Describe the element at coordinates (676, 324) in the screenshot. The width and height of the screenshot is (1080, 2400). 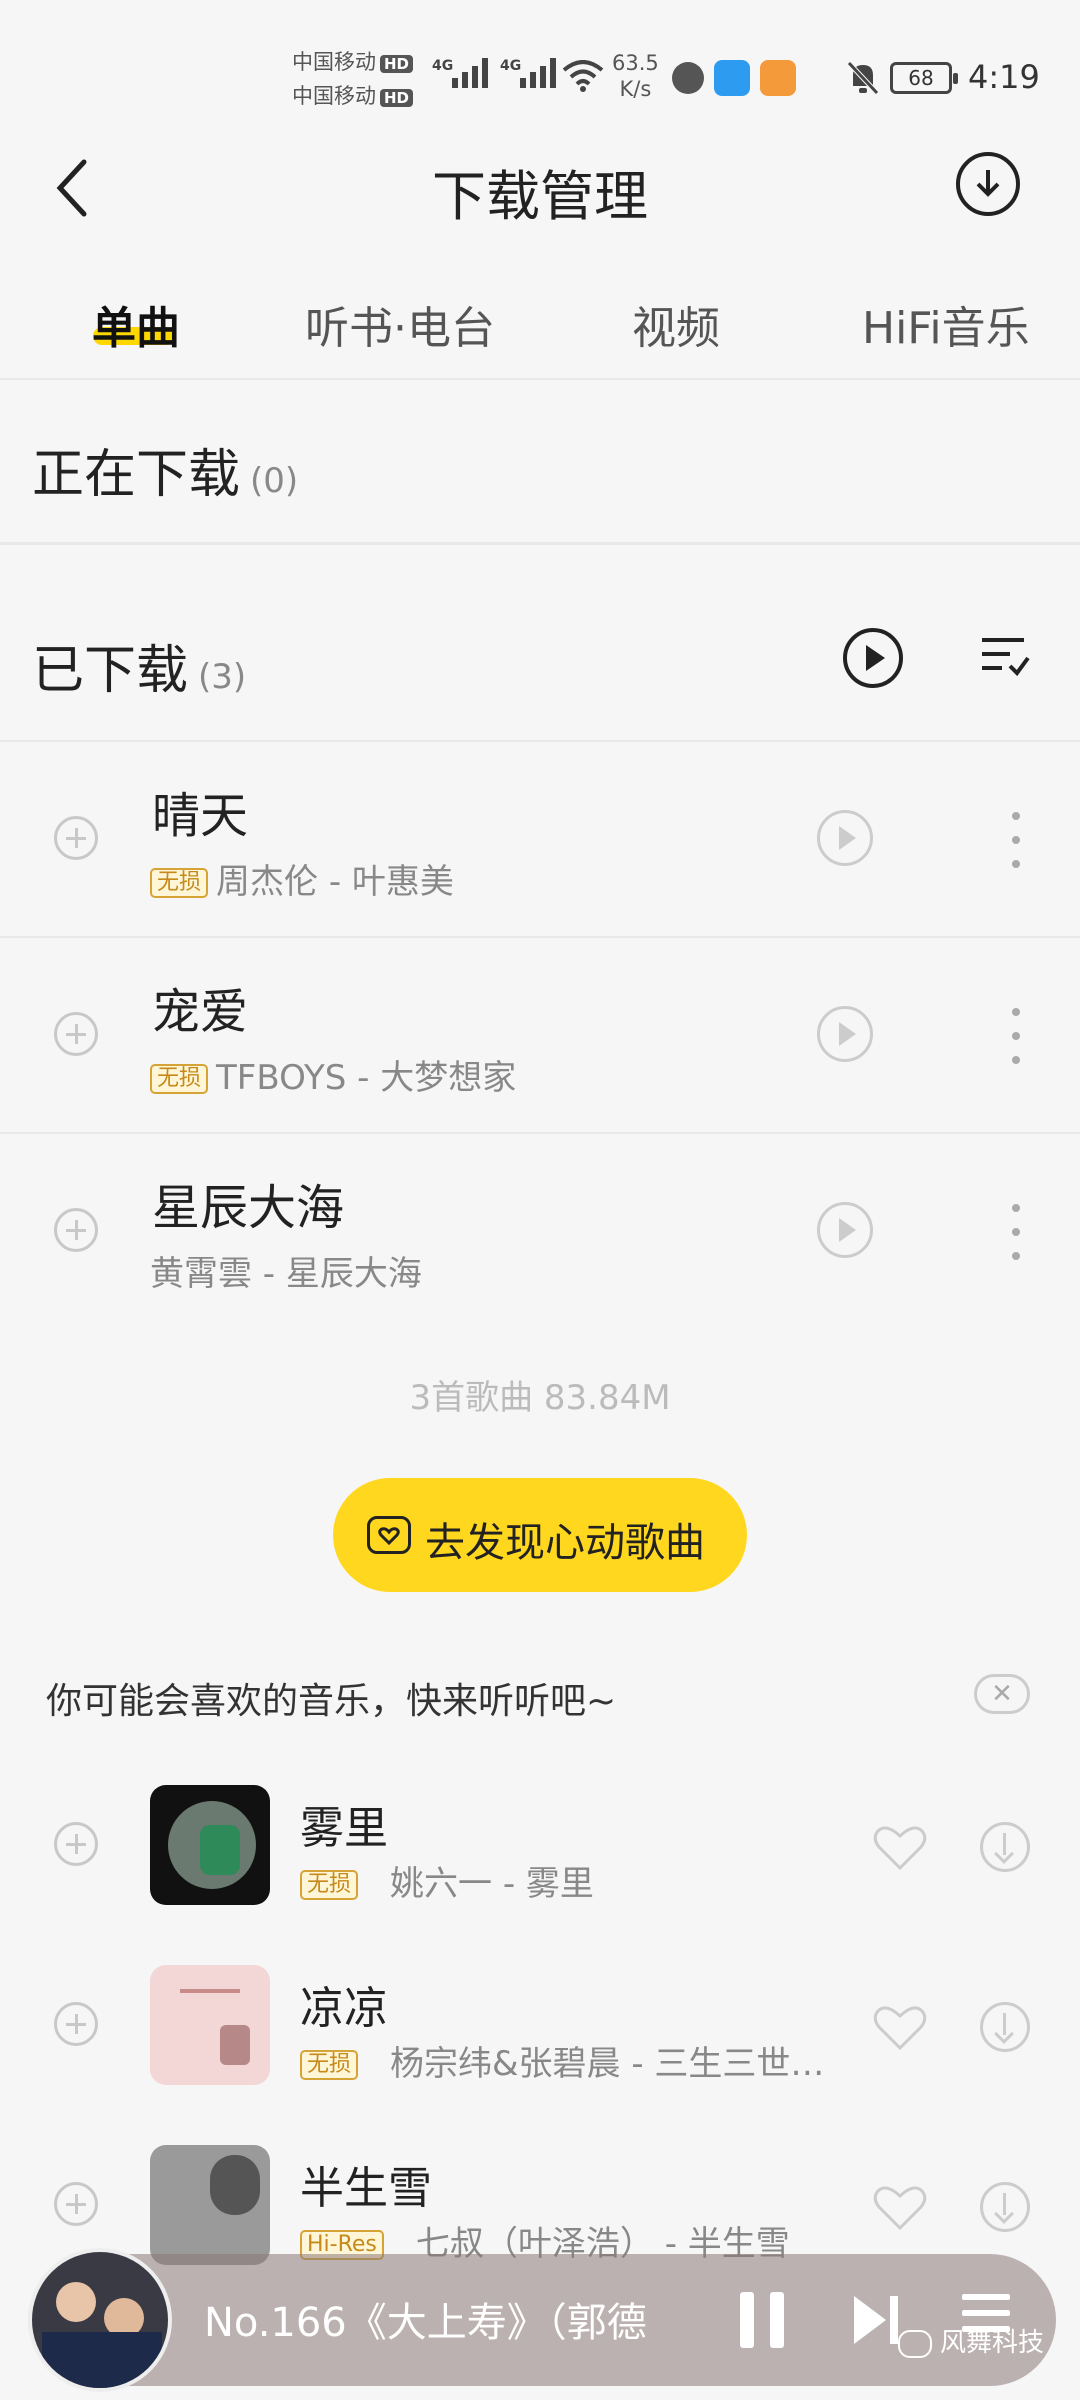
I see `tab-video: 视频` at that location.